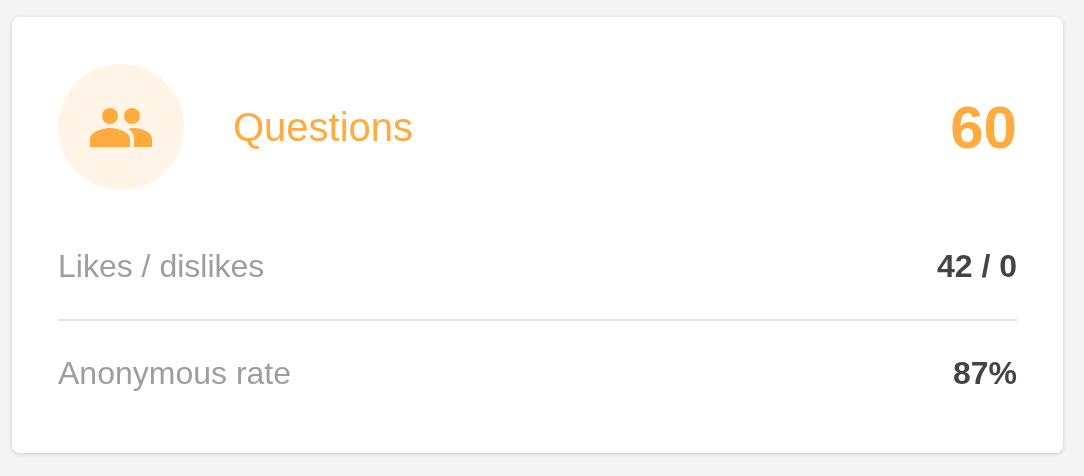  What do you see at coordinates (976, 266) in the screenshot?
I see `stat-value: 42 / 0` at bounding box center [976, 266].